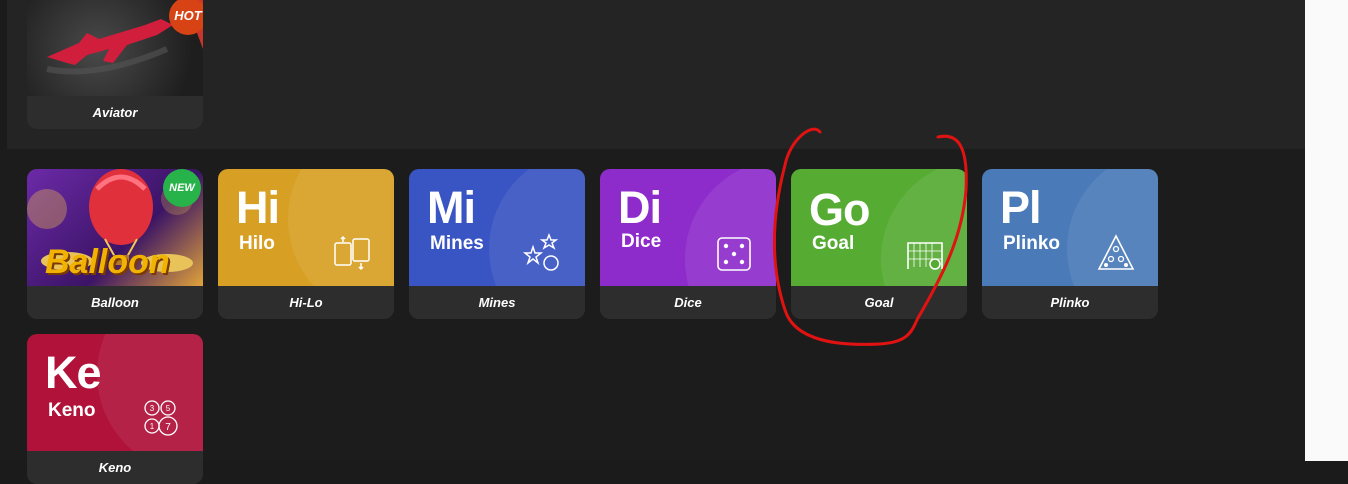  Describe the element at coordinates (879, 227) in the screenshot. I see `goal-art: Go Goal` at that location.